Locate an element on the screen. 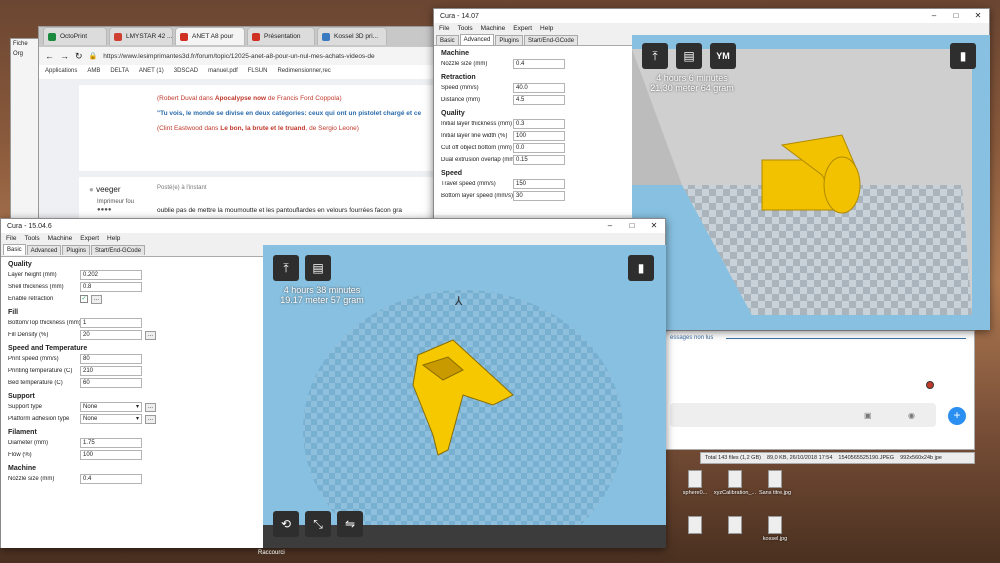 The height and width of the screenshot is (563, 1000). desktop-icon: Sans titre.jpg is located at coordinates (775, 483).